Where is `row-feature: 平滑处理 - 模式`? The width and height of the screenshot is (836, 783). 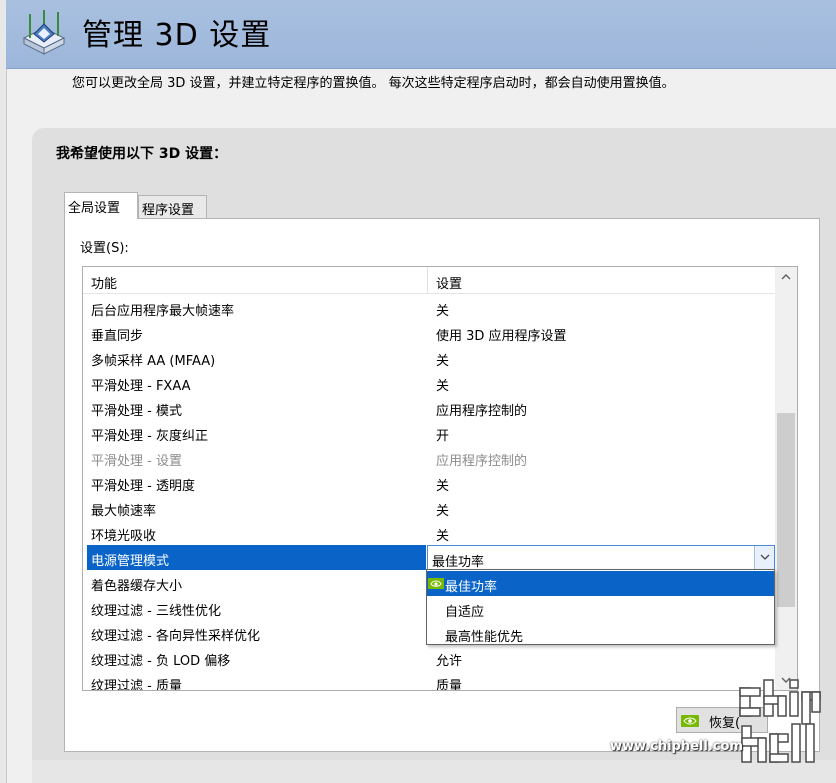 row-feature: 平滑处理 - 模式 is located at coordinates (136, 411).